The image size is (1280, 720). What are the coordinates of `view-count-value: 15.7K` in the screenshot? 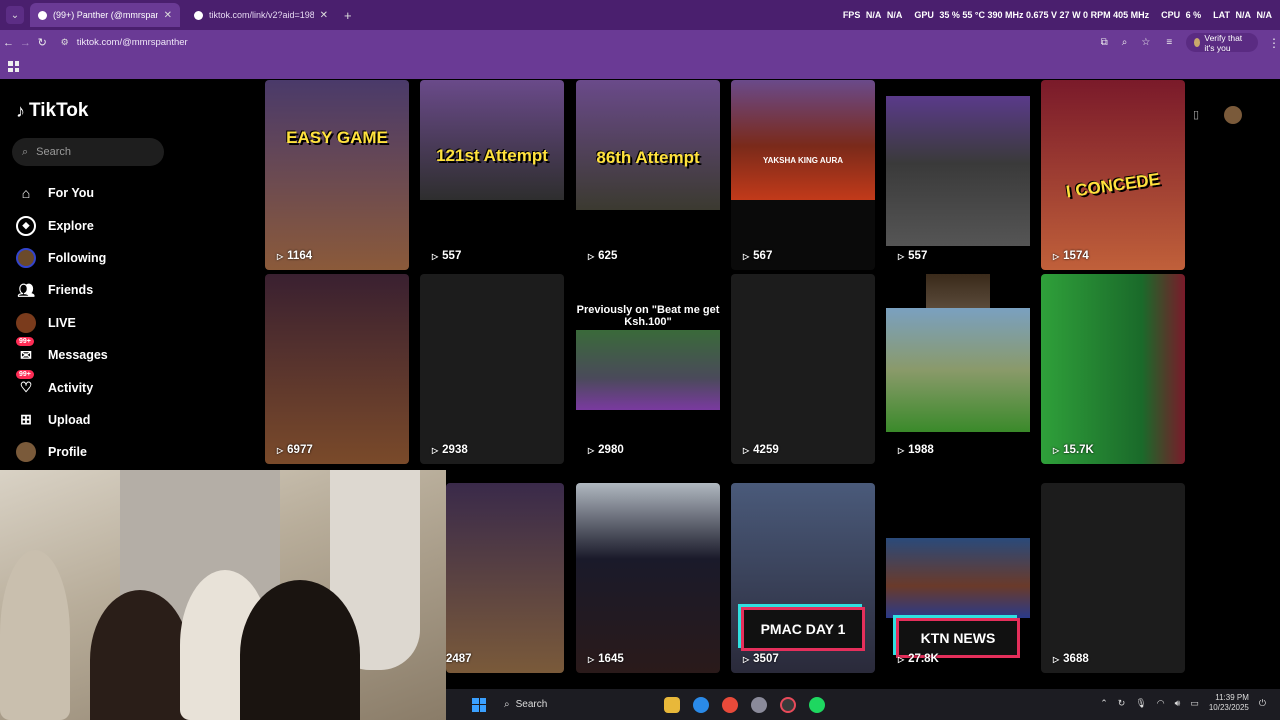 It's located at (1078, 450).